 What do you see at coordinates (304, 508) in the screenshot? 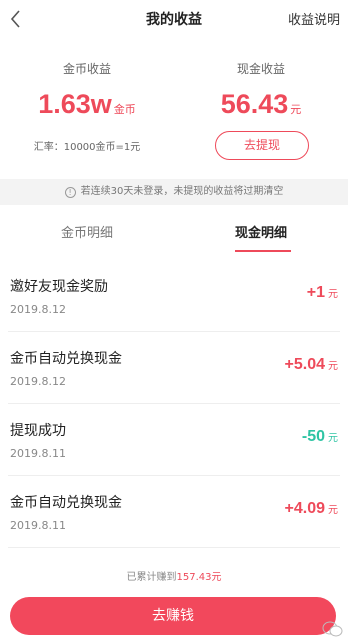
I see `record-amount-value: +4.09` at bounding box center [304, 508].